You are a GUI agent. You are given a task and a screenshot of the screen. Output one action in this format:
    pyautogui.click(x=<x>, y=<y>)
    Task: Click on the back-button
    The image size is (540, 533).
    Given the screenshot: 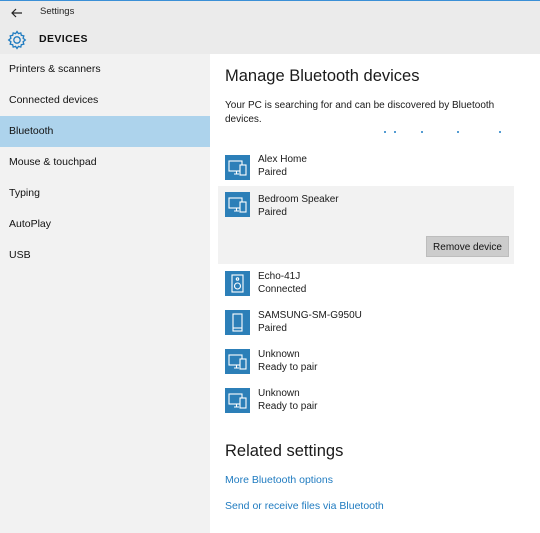 What is the action you would take?
    pyautogui.click(x=17, y=13)
    